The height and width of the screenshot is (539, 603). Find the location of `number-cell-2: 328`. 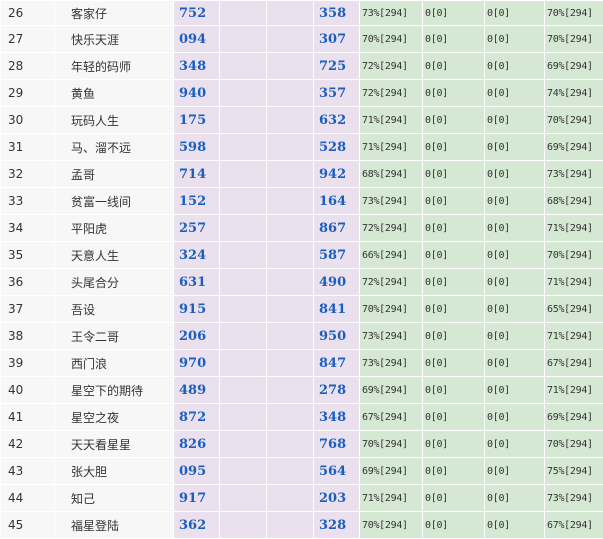

number-cell-2: 328 is located at coordinates (337, 525).